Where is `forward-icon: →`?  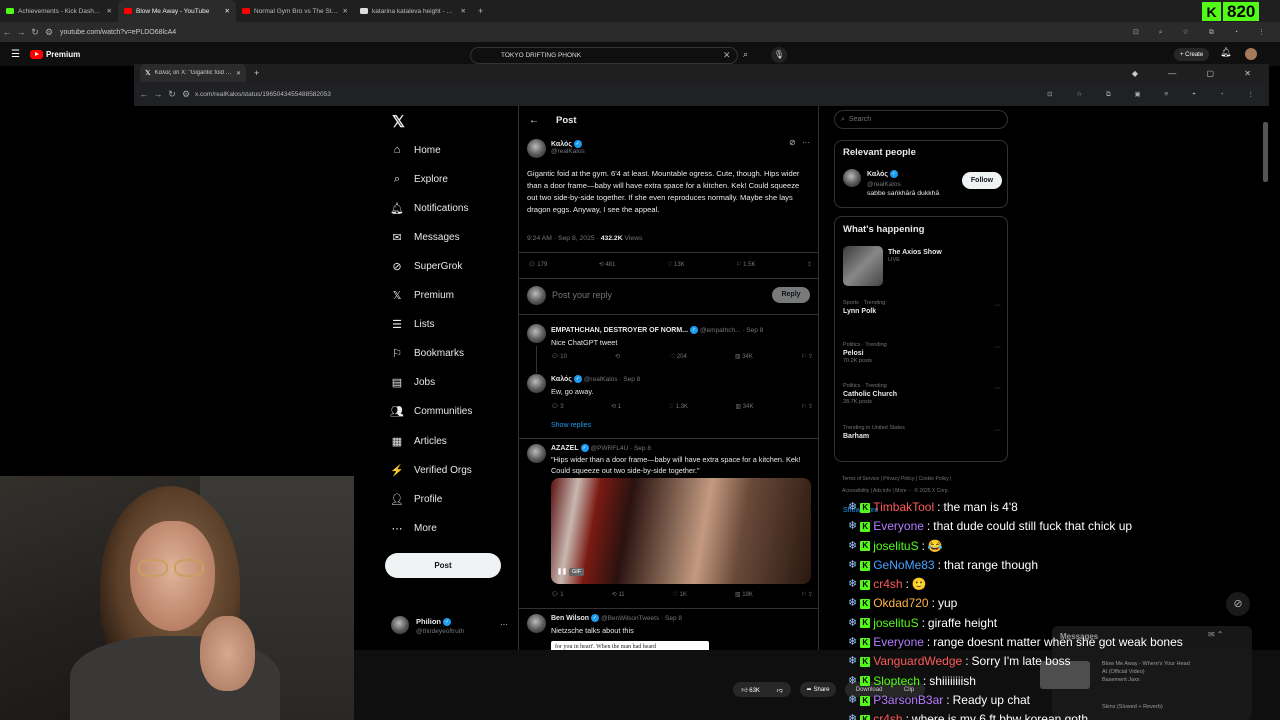 forward-icon: → is located at coordinates (21, 32).